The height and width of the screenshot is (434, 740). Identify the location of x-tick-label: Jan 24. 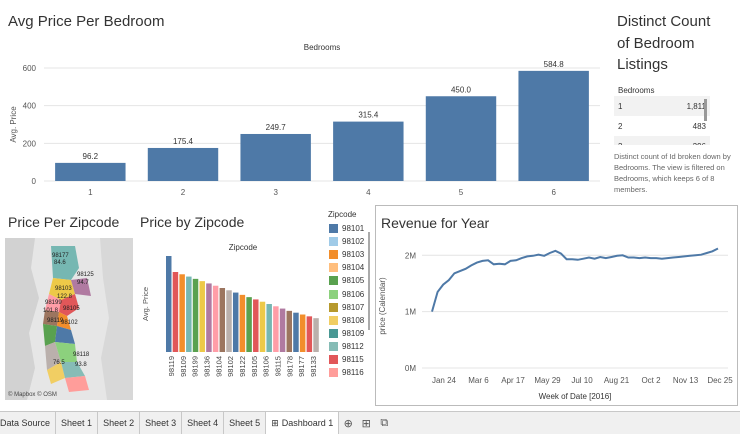
(444, 380).